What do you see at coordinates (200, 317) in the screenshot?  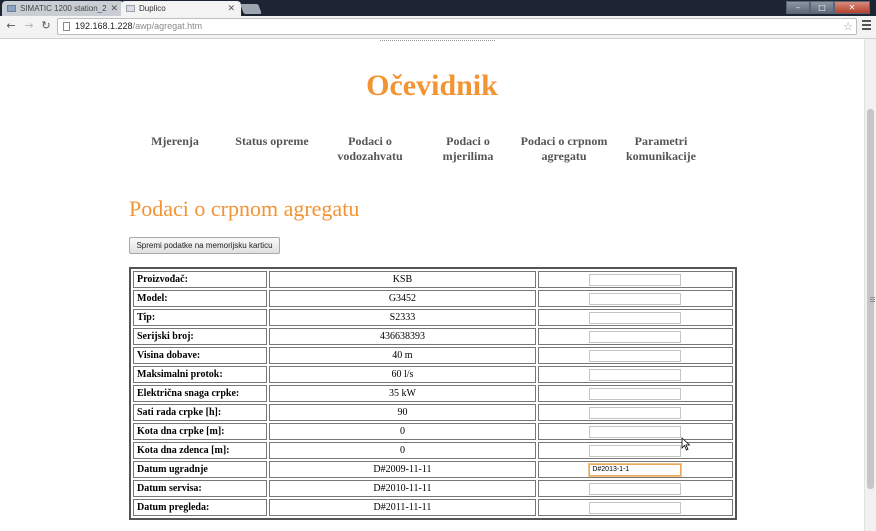 I see `row-label: Tip:` at bounding box center [200, 317].